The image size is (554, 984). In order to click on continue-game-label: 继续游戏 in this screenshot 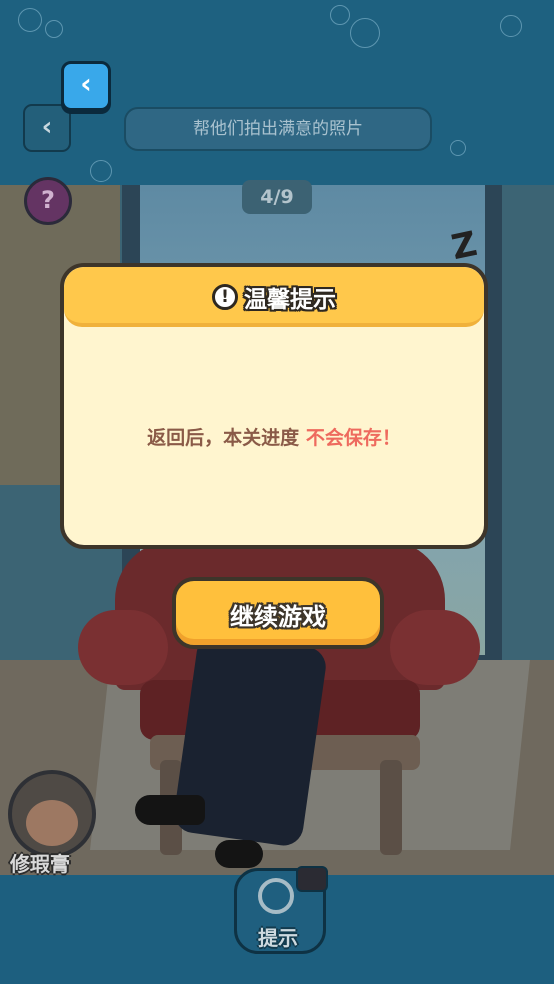, I will do `click(278, 617)`.